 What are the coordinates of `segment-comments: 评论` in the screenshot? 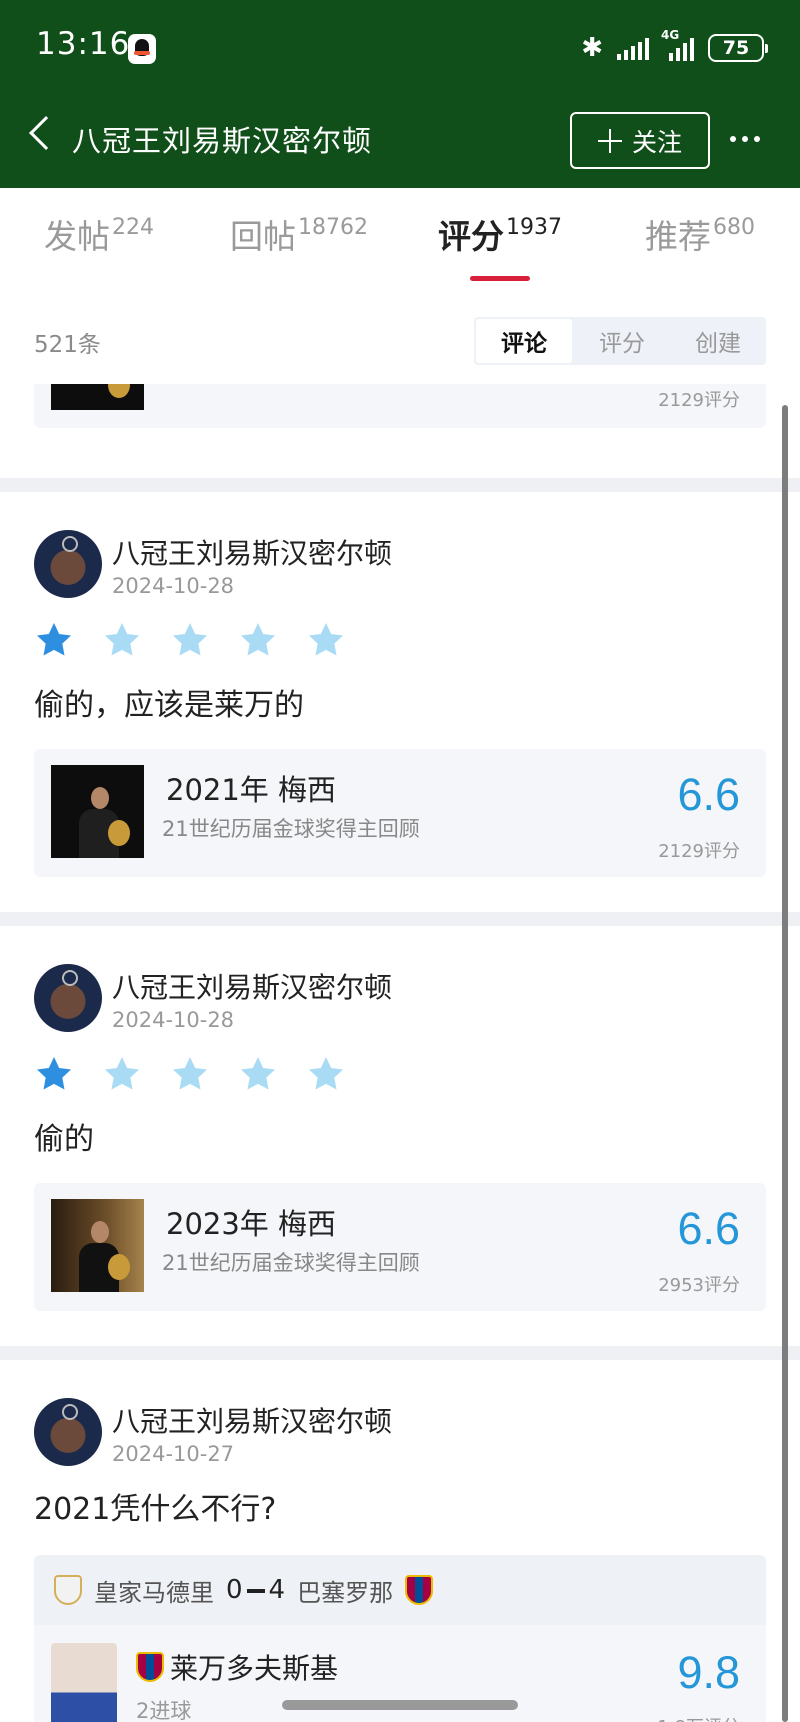 It's located at (524, 341).